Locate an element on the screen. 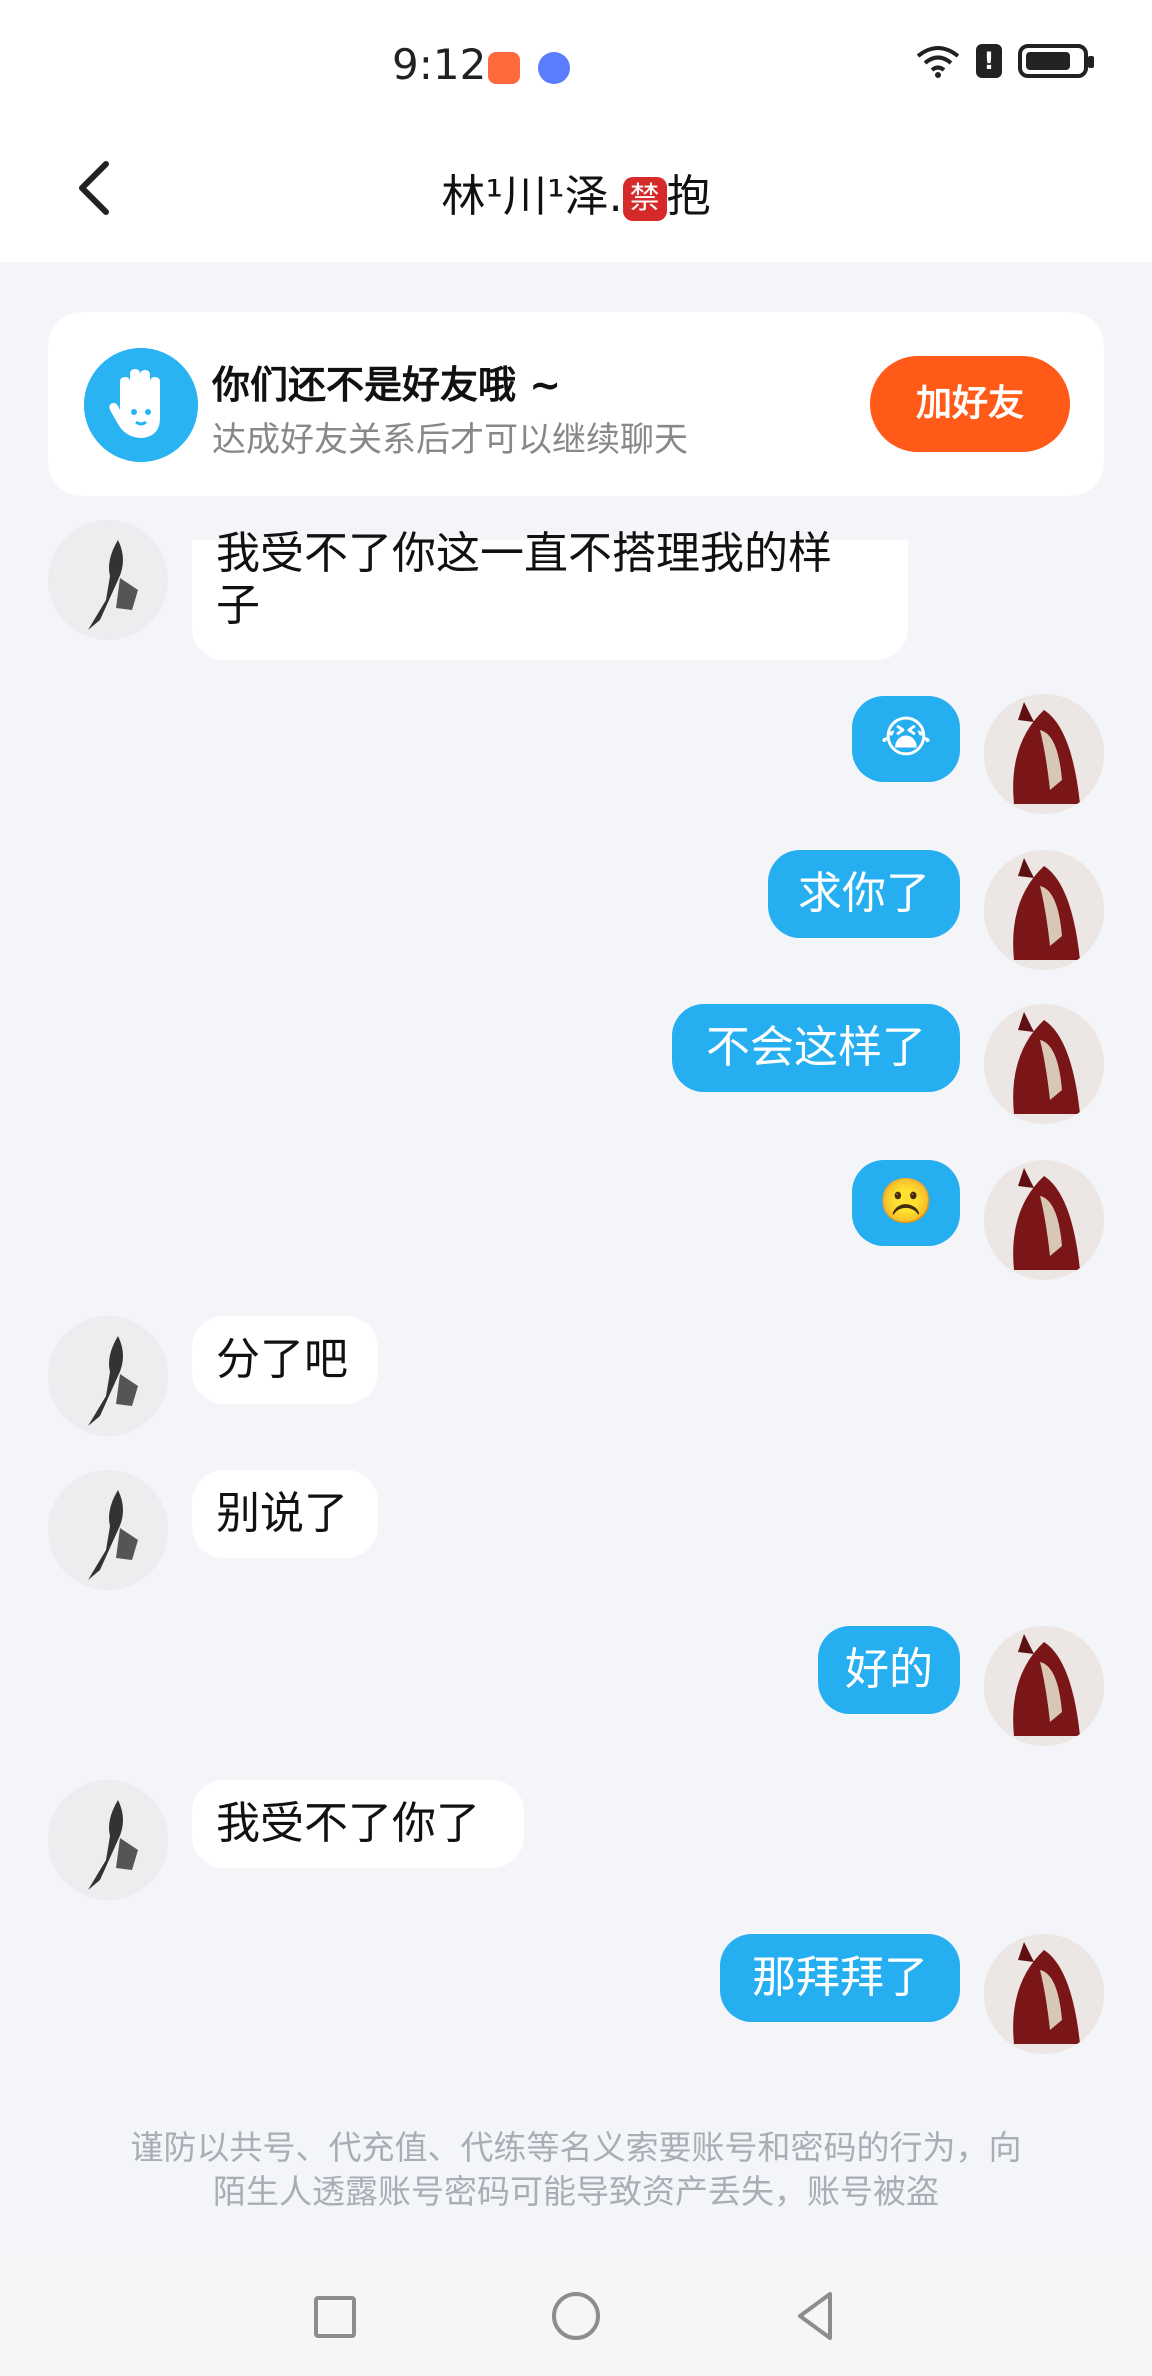 This screenshot has width=1152, height=2376. message-bubble-left: 分了吧 is located at coordinates (285, 1360).